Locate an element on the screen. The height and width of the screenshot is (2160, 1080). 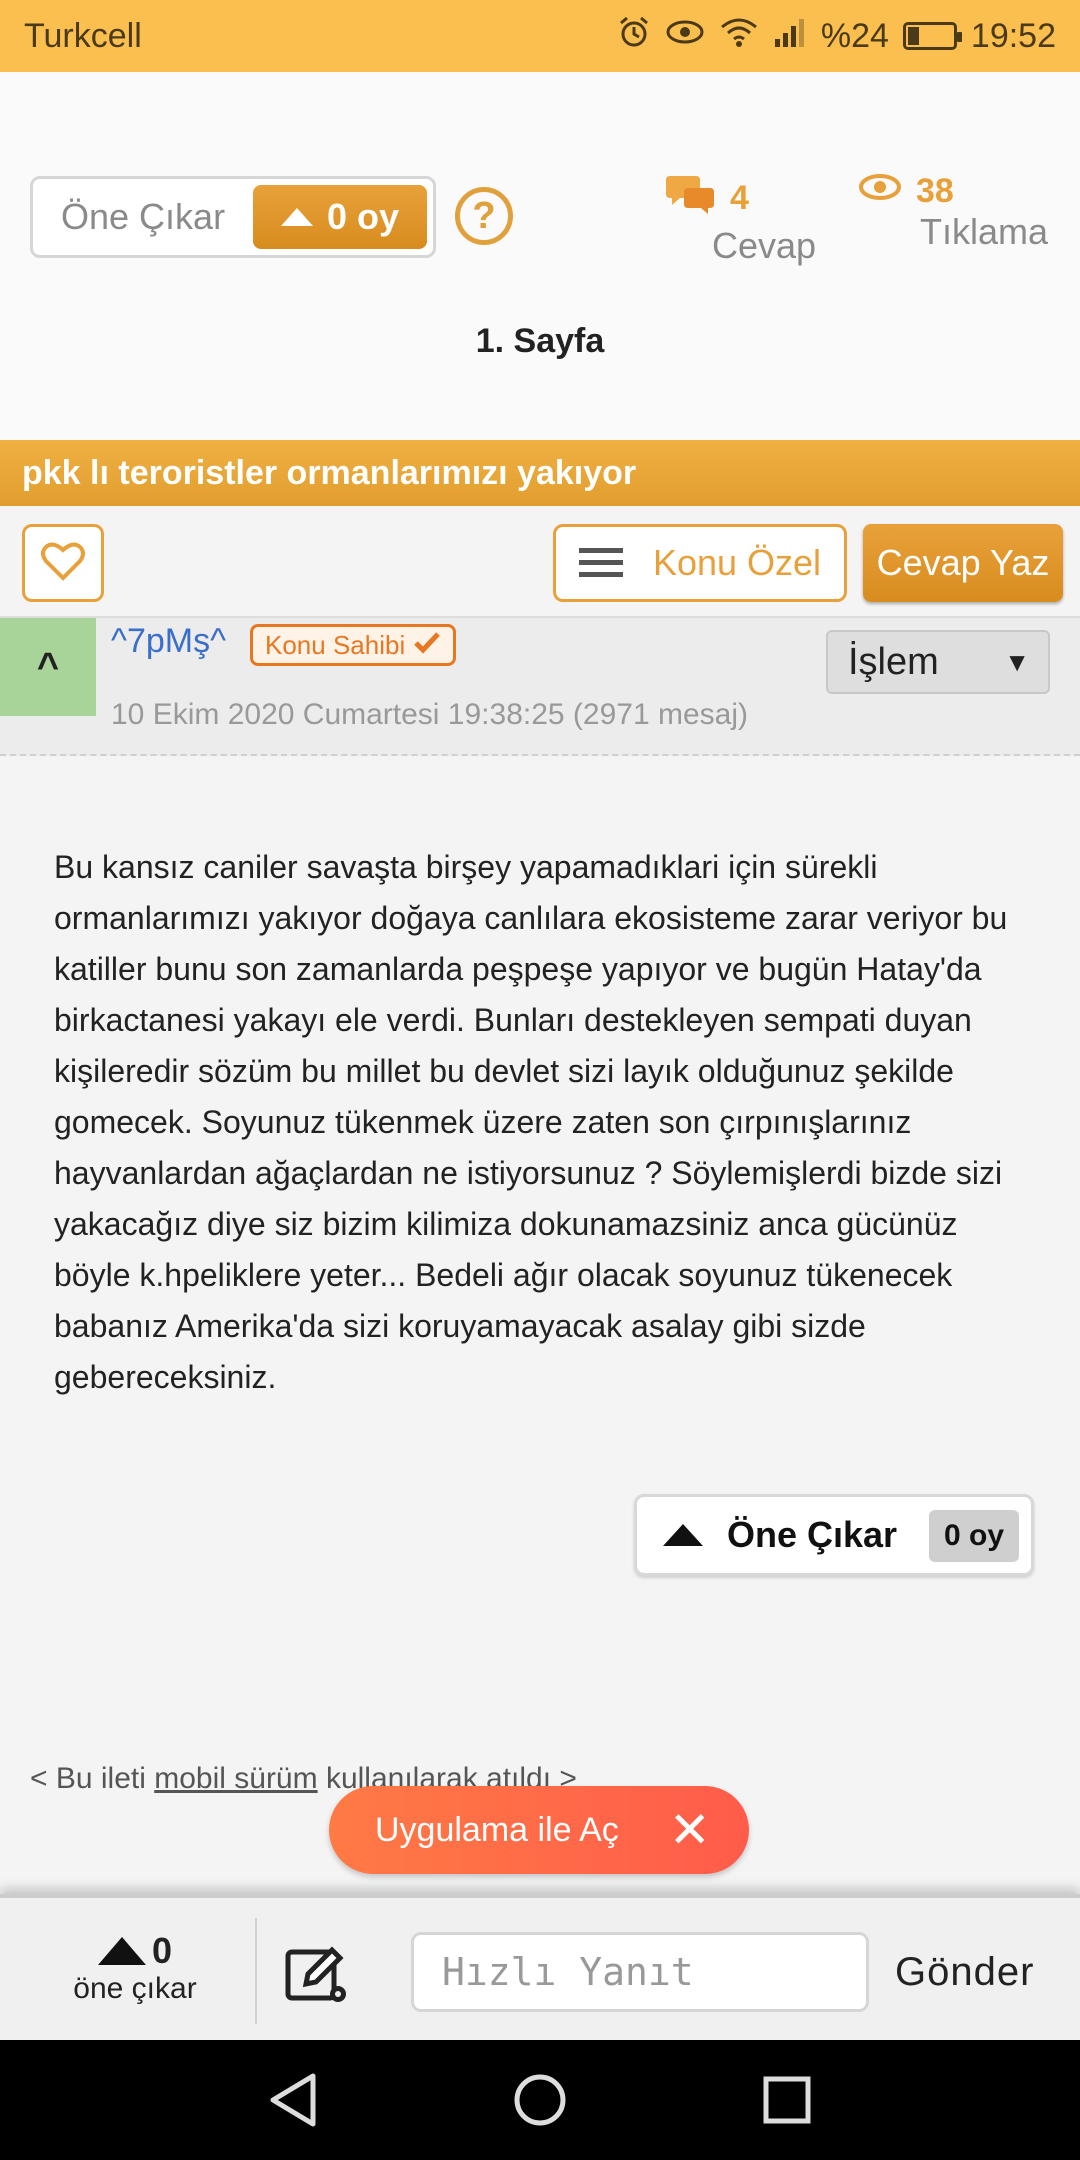
owner-badge-label: Konu Sahibi is located at coordinates (335, 644).